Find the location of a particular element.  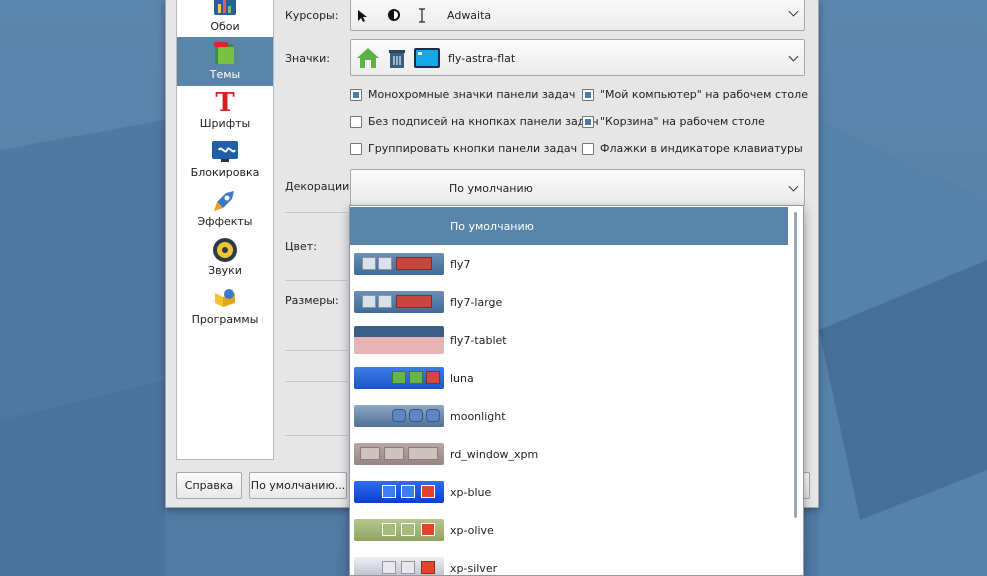

option-label: rd_window_xpm is located at coordinates (494, 454).